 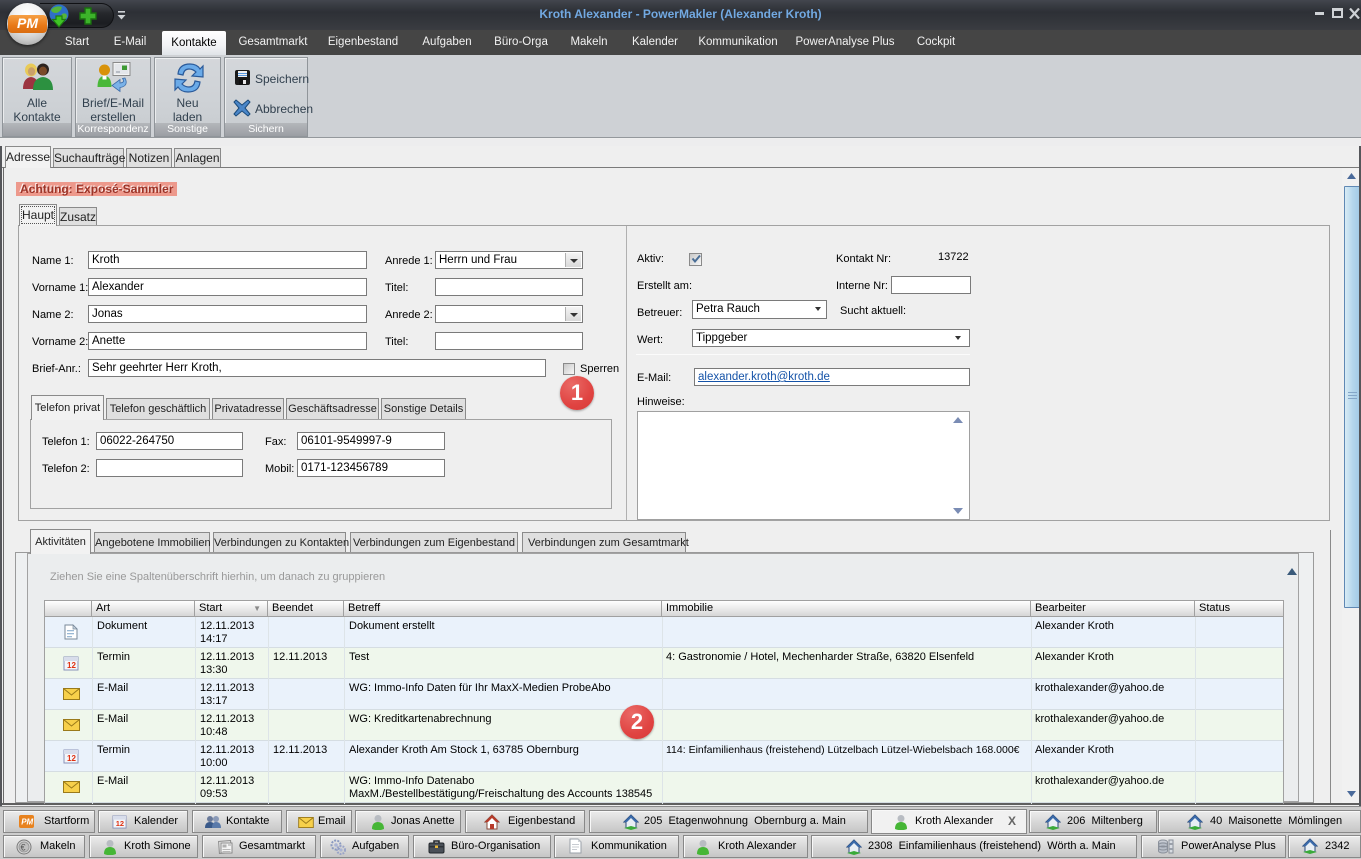 I want to click on svg-text: PM, so click(x=27, y=822).